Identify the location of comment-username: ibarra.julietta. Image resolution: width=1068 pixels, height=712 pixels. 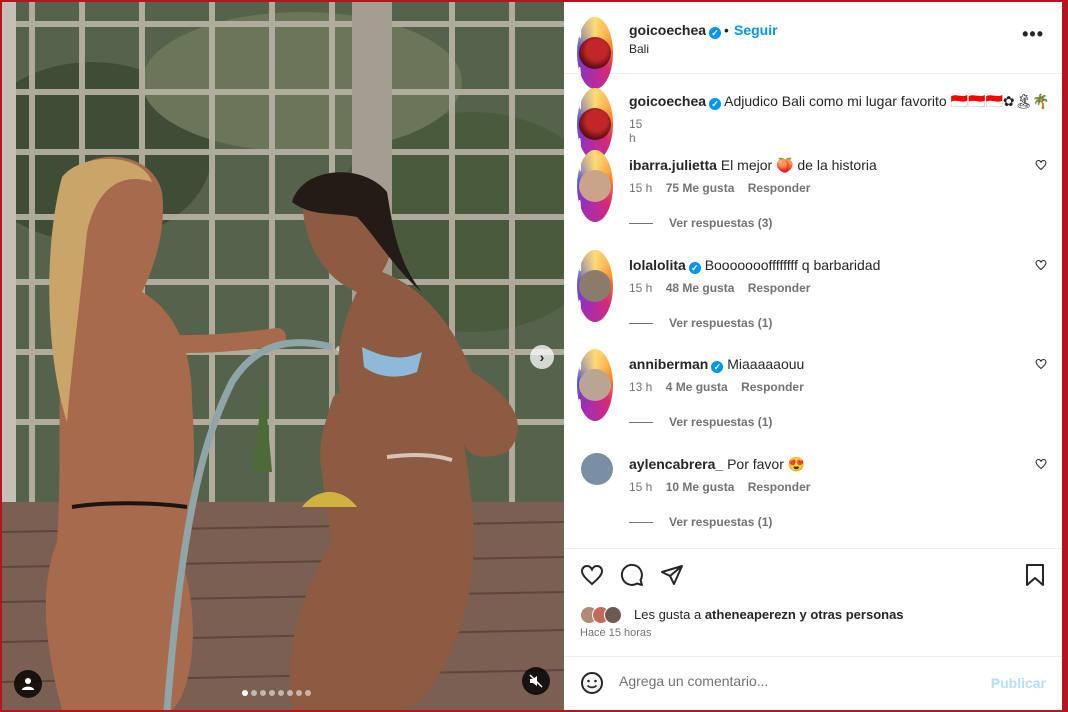
(673, 165).